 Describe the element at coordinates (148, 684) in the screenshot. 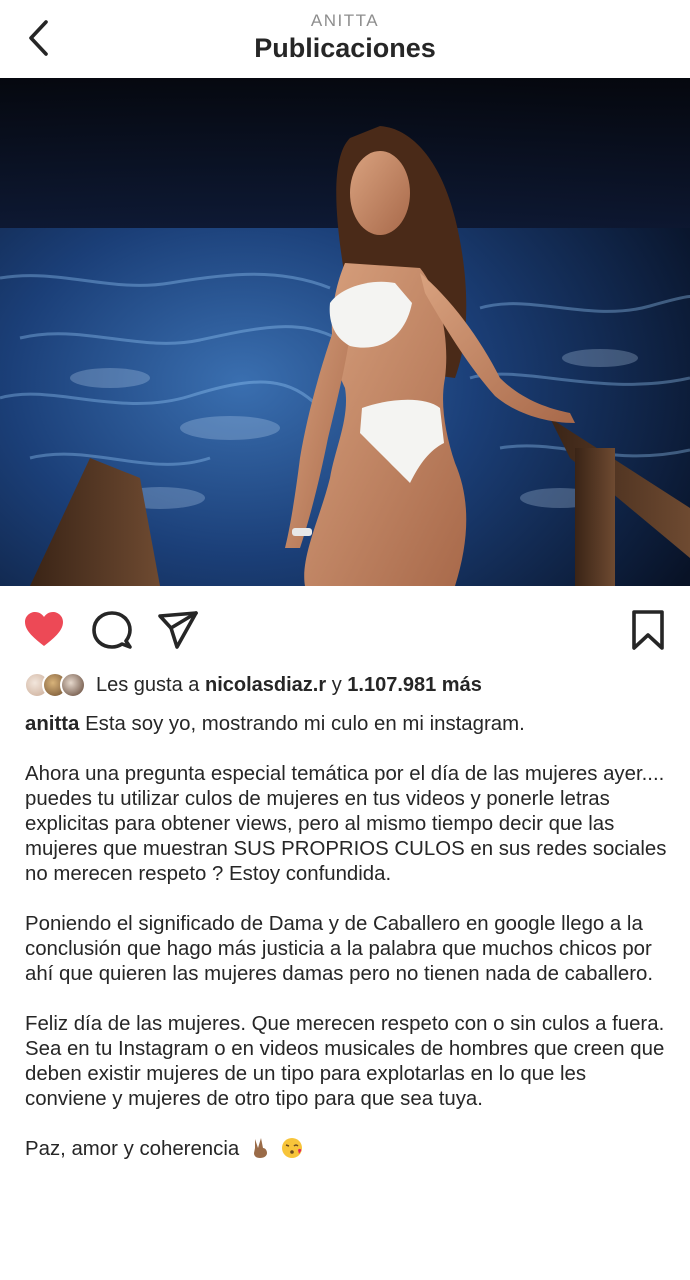

I see `likes-prefix: Les gusta a` at that location.